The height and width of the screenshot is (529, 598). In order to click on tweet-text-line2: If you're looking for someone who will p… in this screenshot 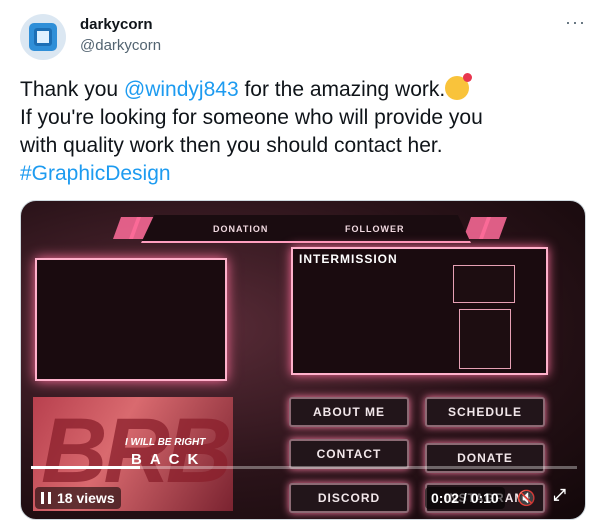, I will do `click(251, 117)`.